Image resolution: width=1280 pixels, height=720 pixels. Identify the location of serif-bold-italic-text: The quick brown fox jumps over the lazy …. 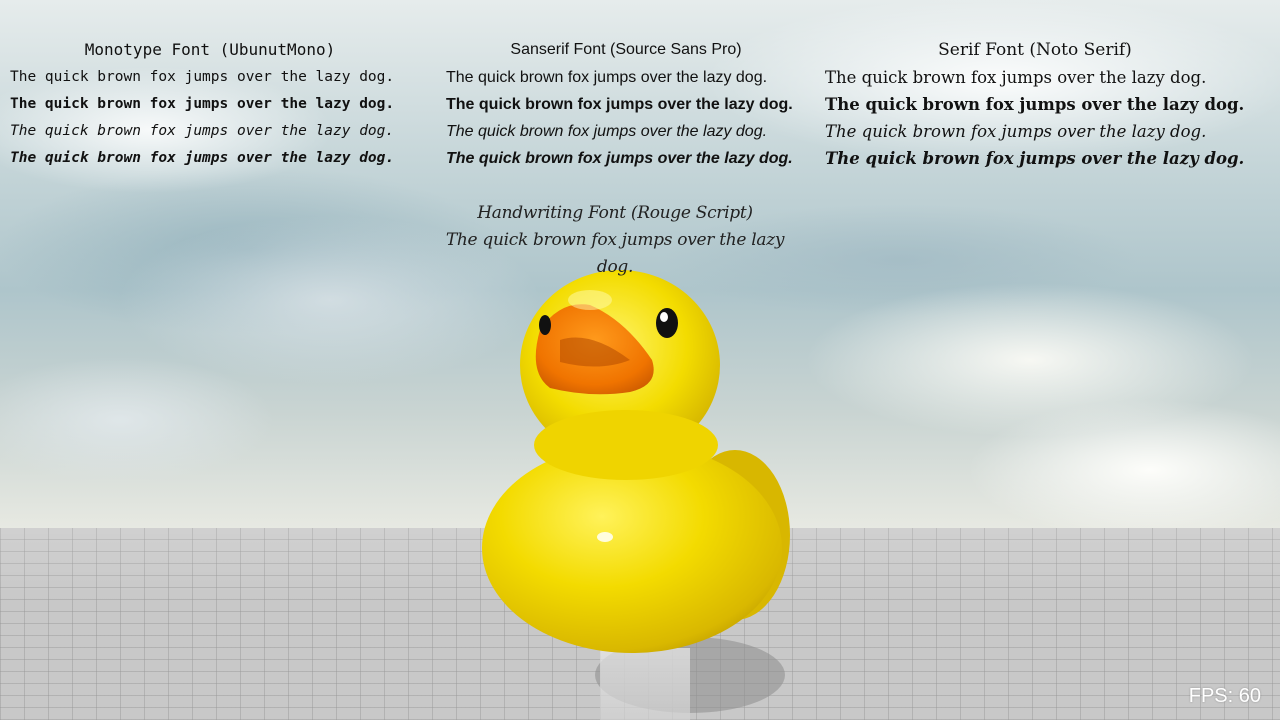
(1035, 158).